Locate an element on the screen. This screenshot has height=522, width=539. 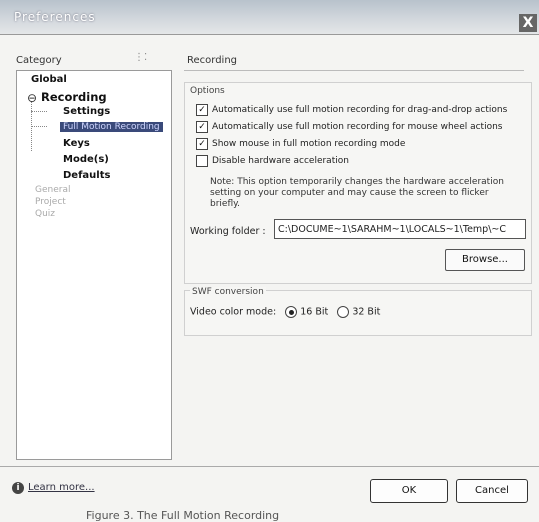
tree-item-general: General is located at coordinates (52, 190).